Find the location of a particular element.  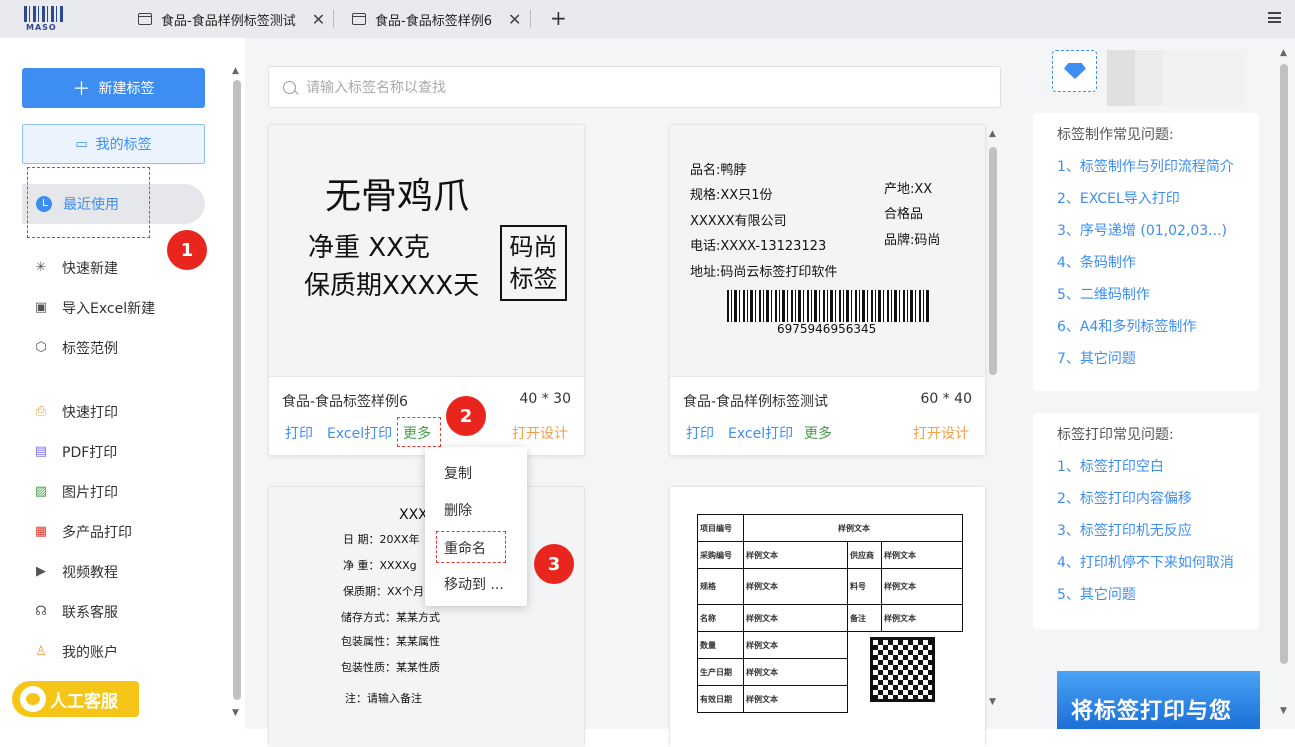

preview-text: 注：请输入备注 is located at coordinates (383, 698).